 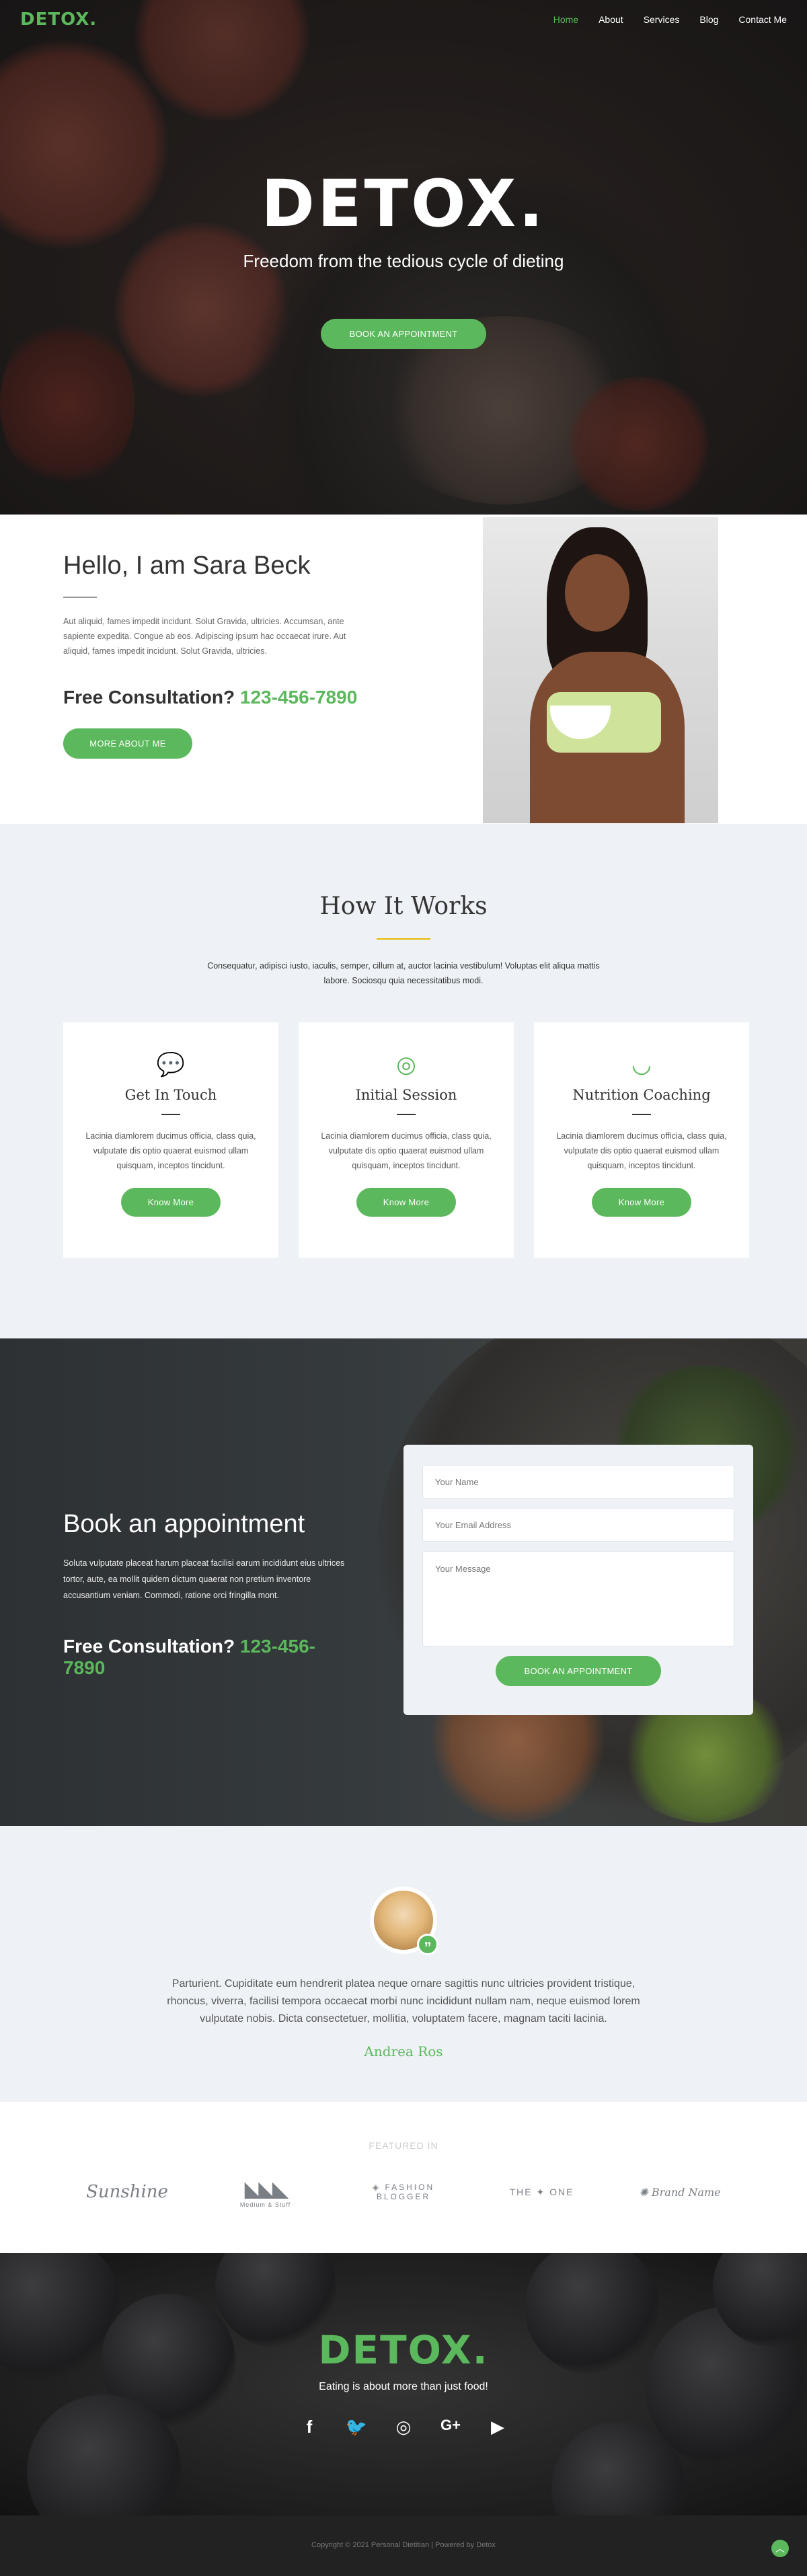 I want to click on nav-link-blog: Blog, so click(x=708, y=19).